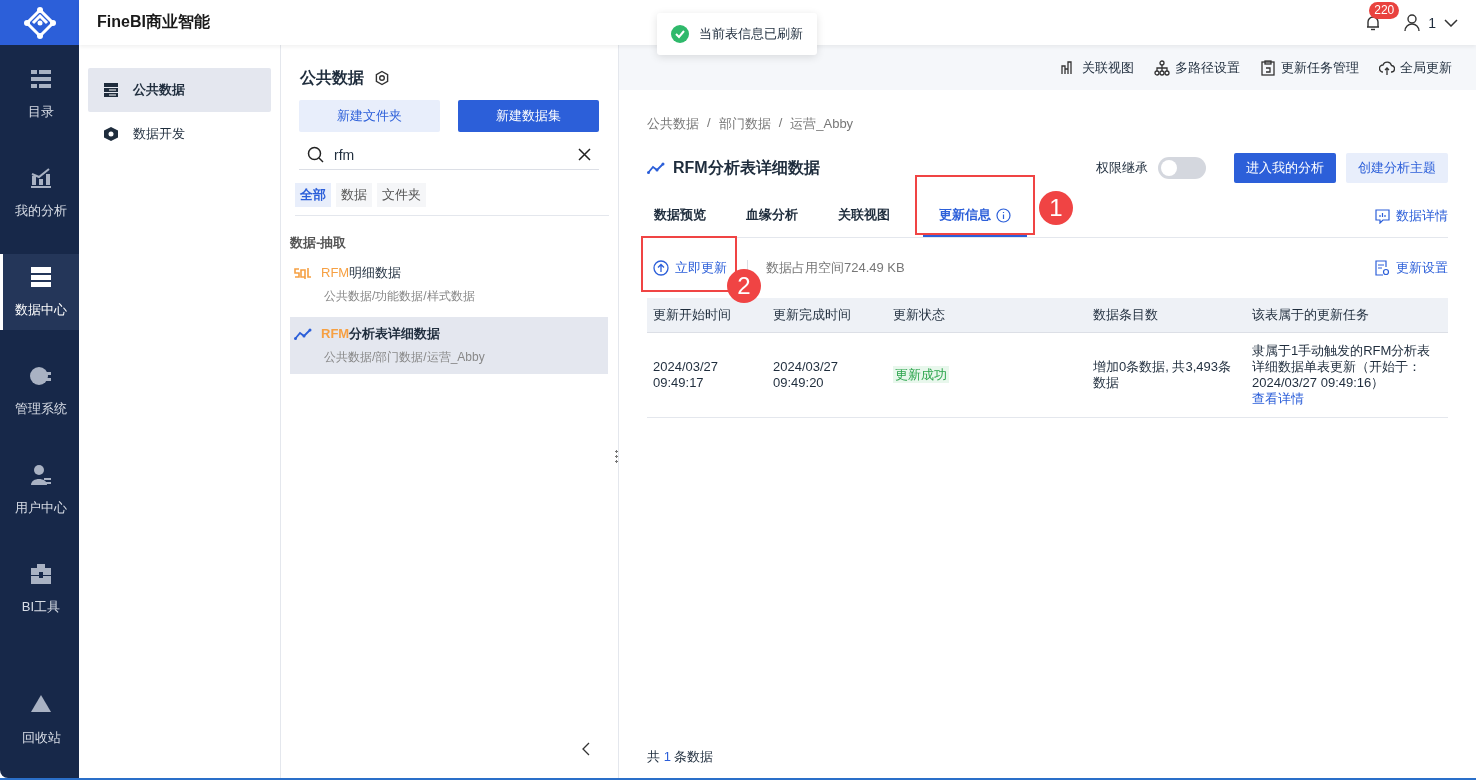 Image resolution: width=1476 pixels, height=780 pixels. I want to click on dataset-path: 公共数据/功能数据/样式数据, so click(399, 296).